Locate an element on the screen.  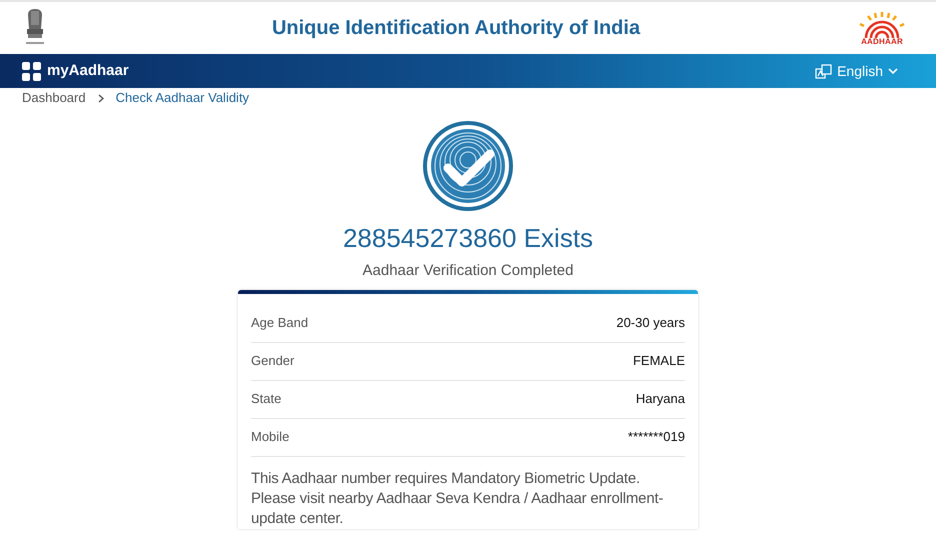
translate-icon is located at coordinates (823, 71).